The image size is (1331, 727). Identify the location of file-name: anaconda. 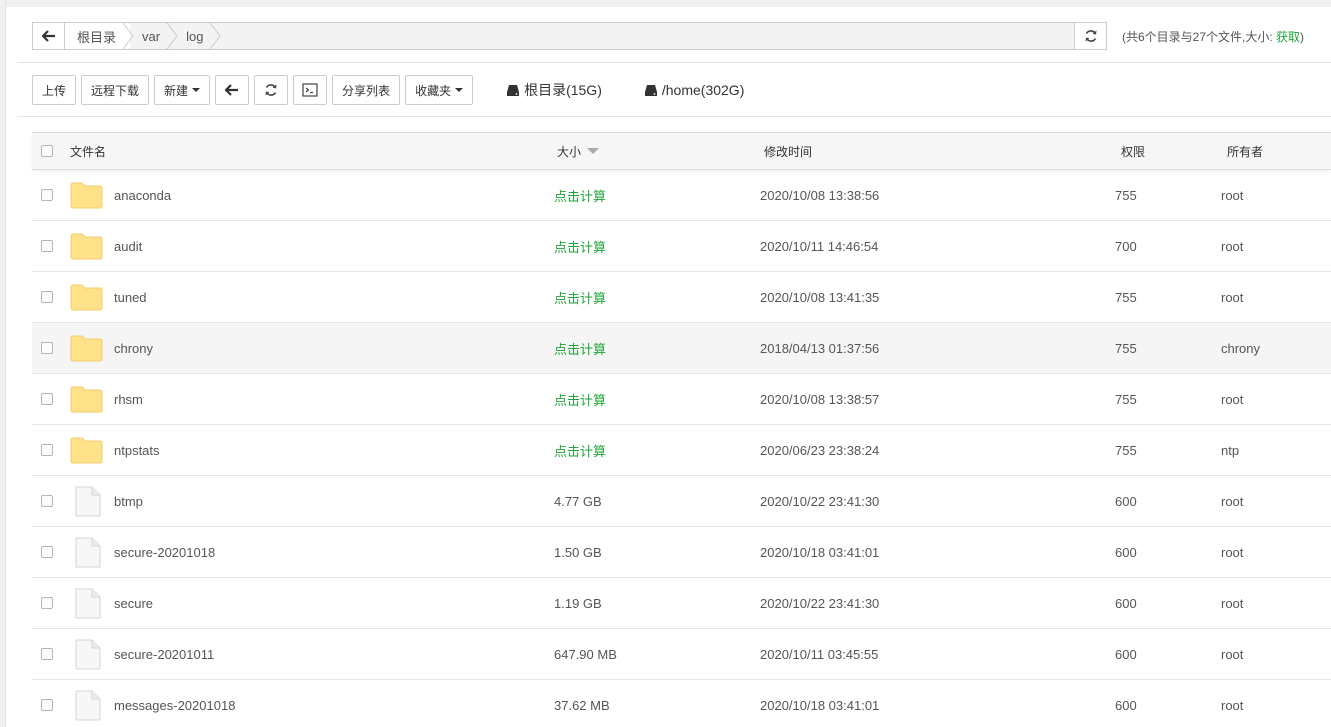
(142, 195).